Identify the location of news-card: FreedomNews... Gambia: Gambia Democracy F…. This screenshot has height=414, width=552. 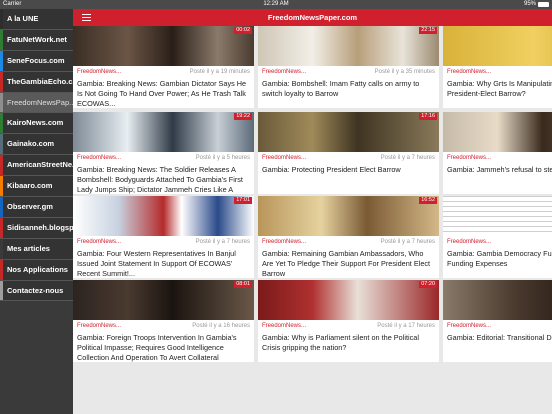
(497, 237).